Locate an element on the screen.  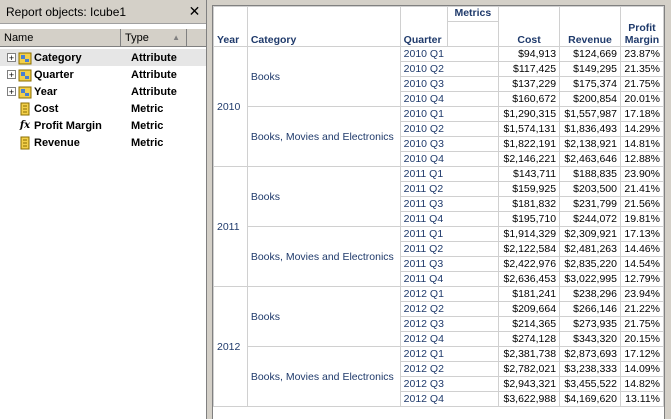
column-header-name: Name is located at coordinates (60, 37).